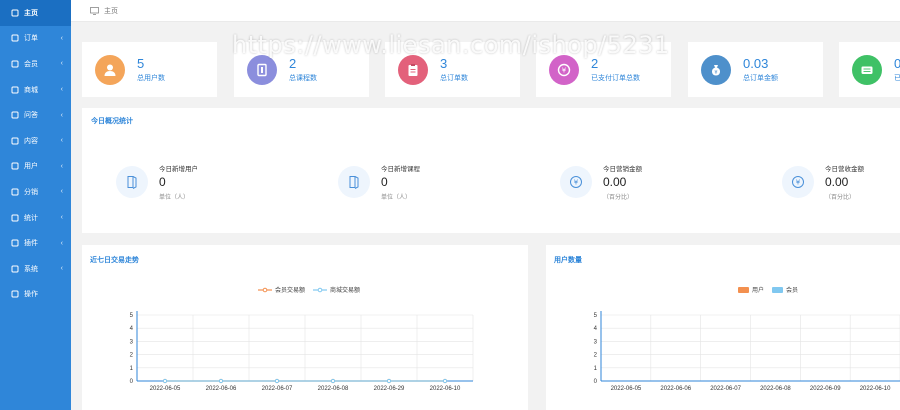 The image size is (900, 410). What do you see at coordinates (615, 69) in the screenshot?
I see `stat-text: 2 已支付订单总数` at bounding box center [615, 69].